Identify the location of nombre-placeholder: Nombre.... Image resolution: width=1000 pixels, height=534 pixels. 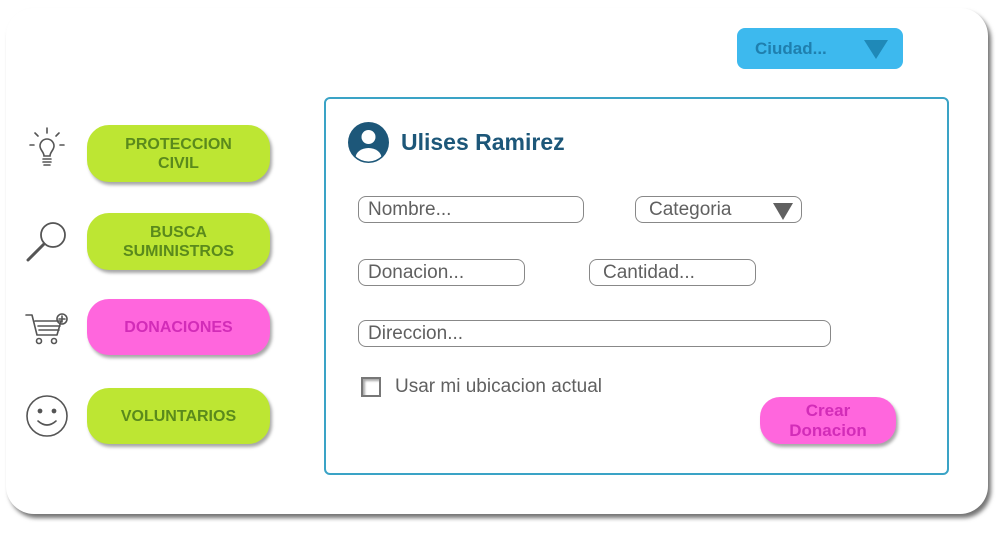
(410, 209).